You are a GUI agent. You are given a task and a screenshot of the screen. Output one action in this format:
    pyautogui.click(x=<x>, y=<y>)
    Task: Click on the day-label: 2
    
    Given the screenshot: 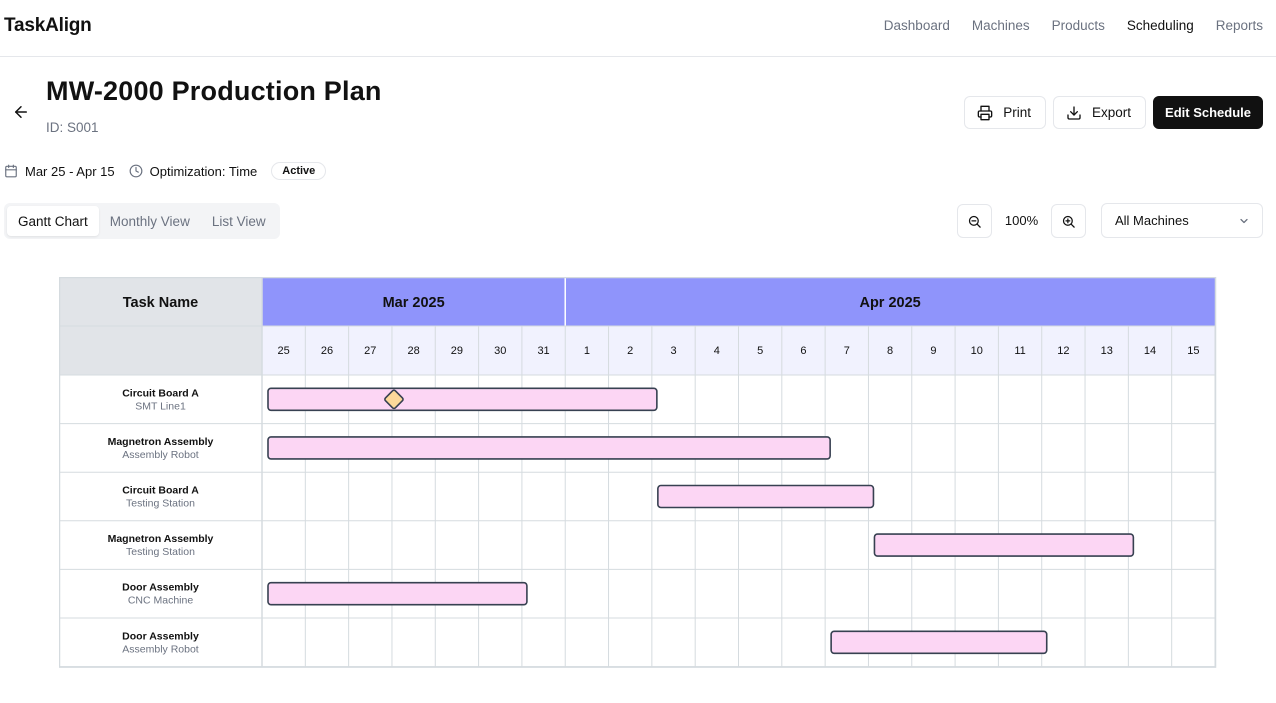 What is the action you would take?
    pyautogui.click(x=630, y=351)
    